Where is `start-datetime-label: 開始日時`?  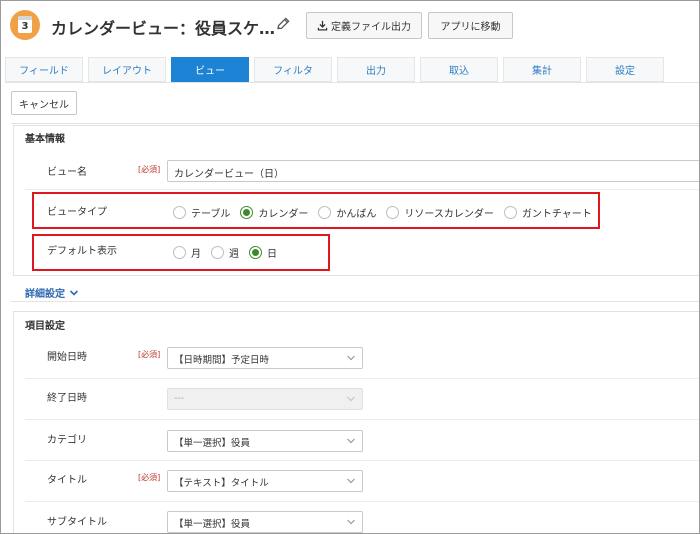
start-datetime-label: 開始日時 is located at coordinates (67, 357).